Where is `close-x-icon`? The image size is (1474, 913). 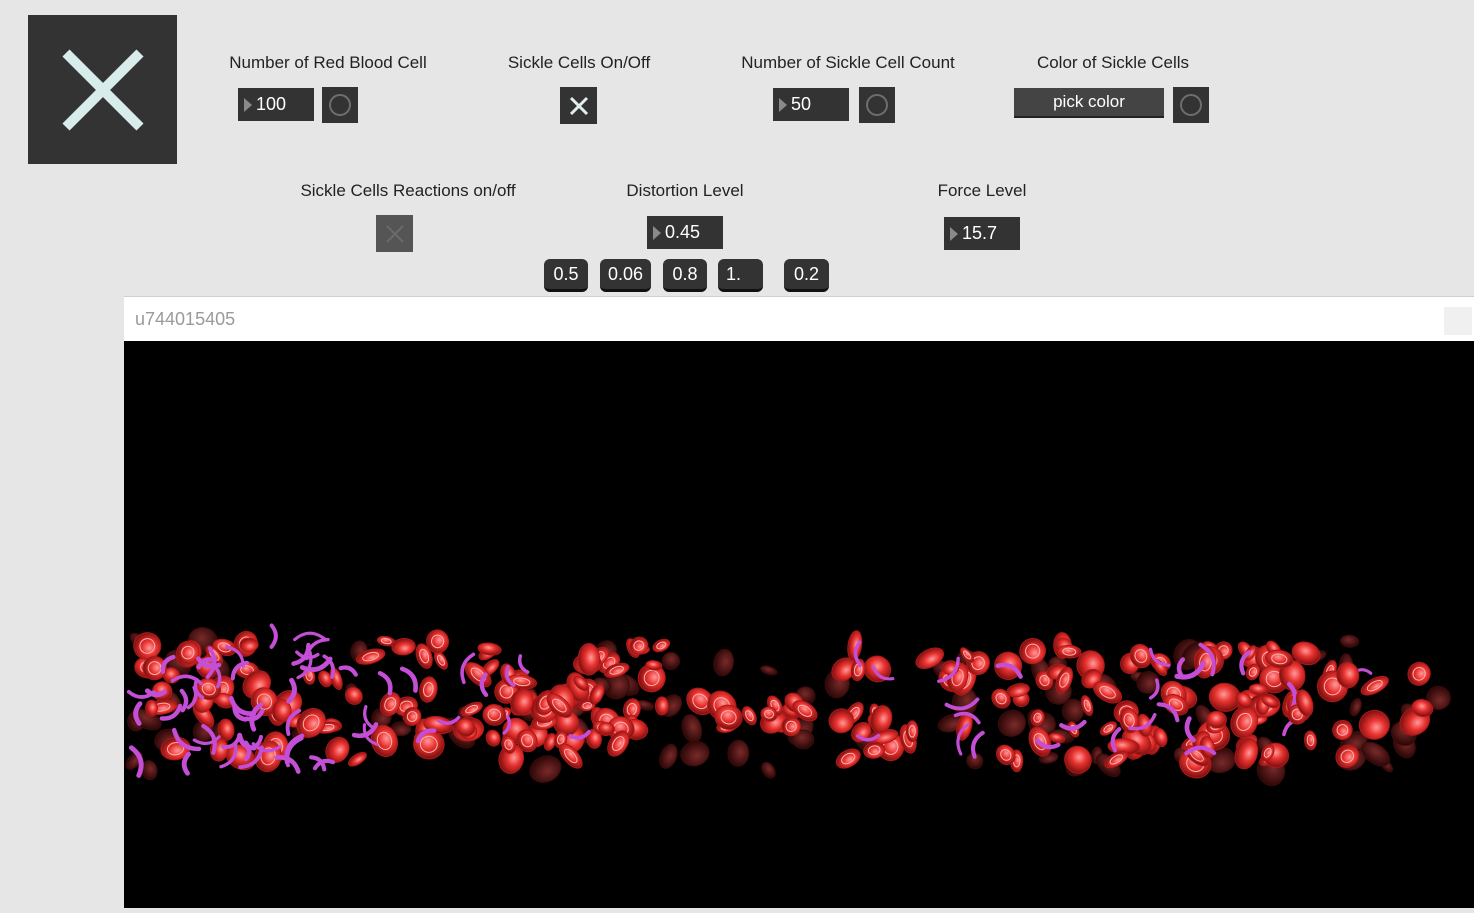
close-x-icon is located at coordinates (102, 89).